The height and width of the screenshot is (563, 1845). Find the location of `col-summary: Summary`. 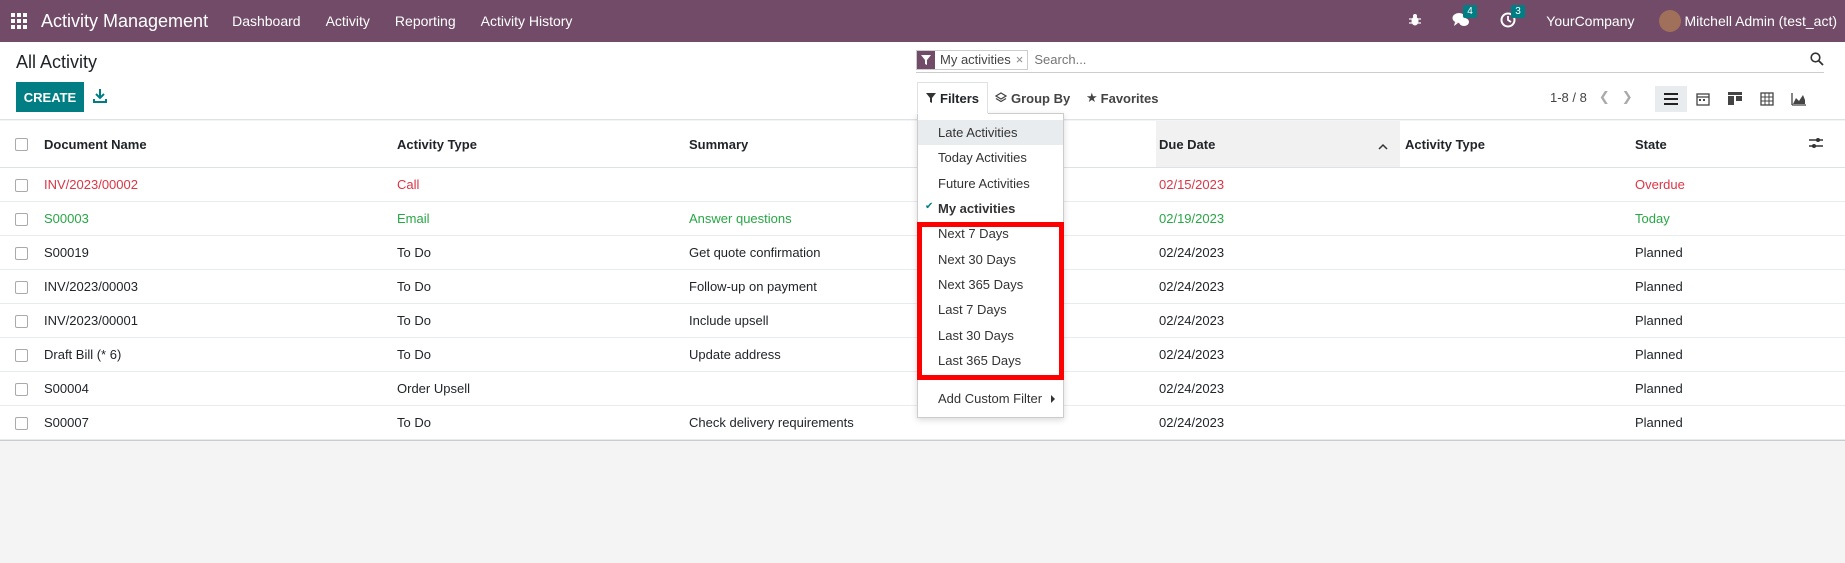

col-summary: Summary is located at coordinates (718, 144).